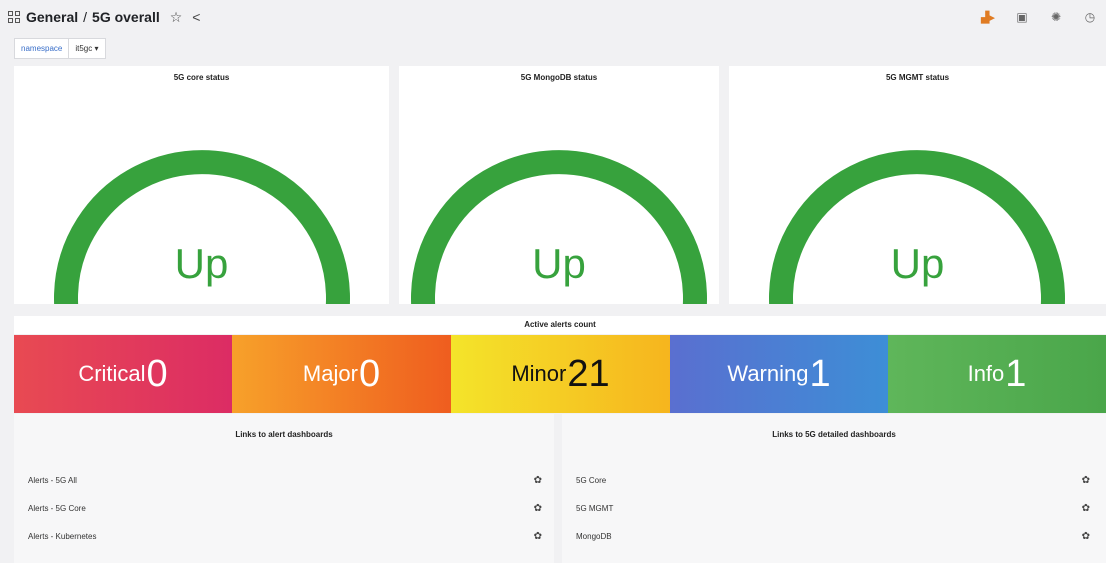  I want to click on alerts-panel-title: Active alerts count, so click(560, 325).